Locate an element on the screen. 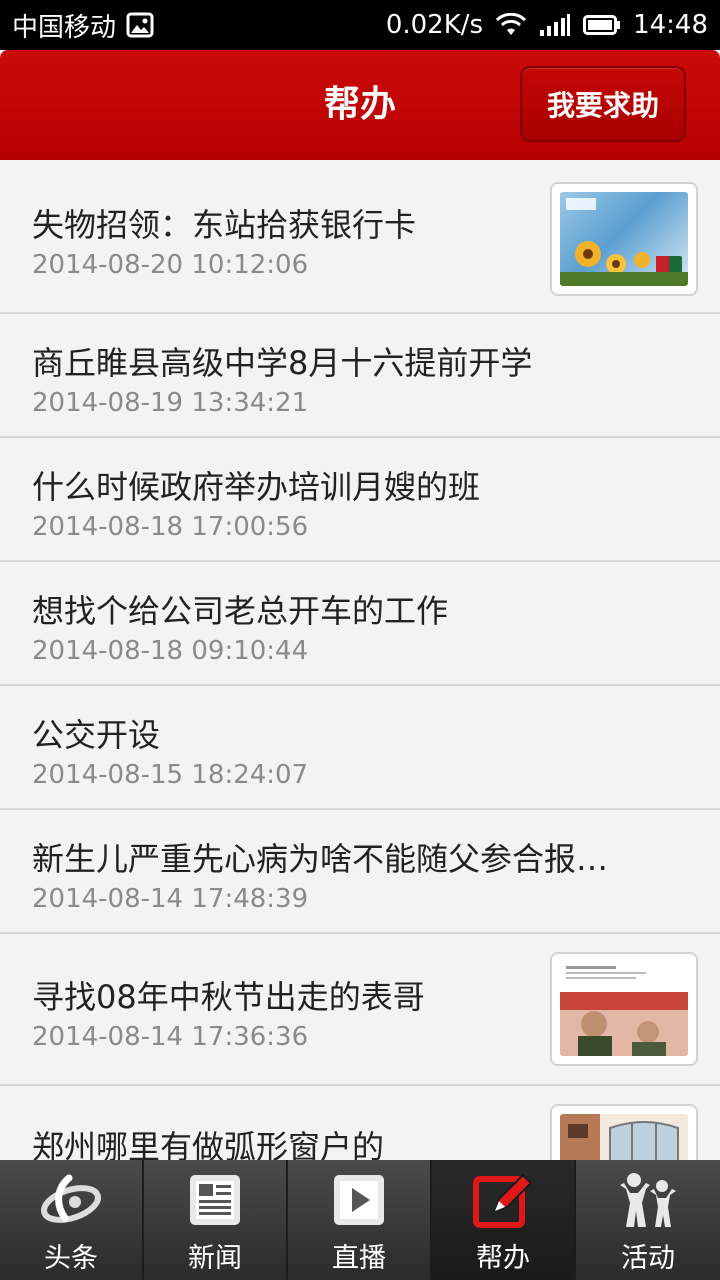 The image size is (720, 1280). list-item: 郑州哪里有做弧形窗户的 is located at coordinates (360, 1123).